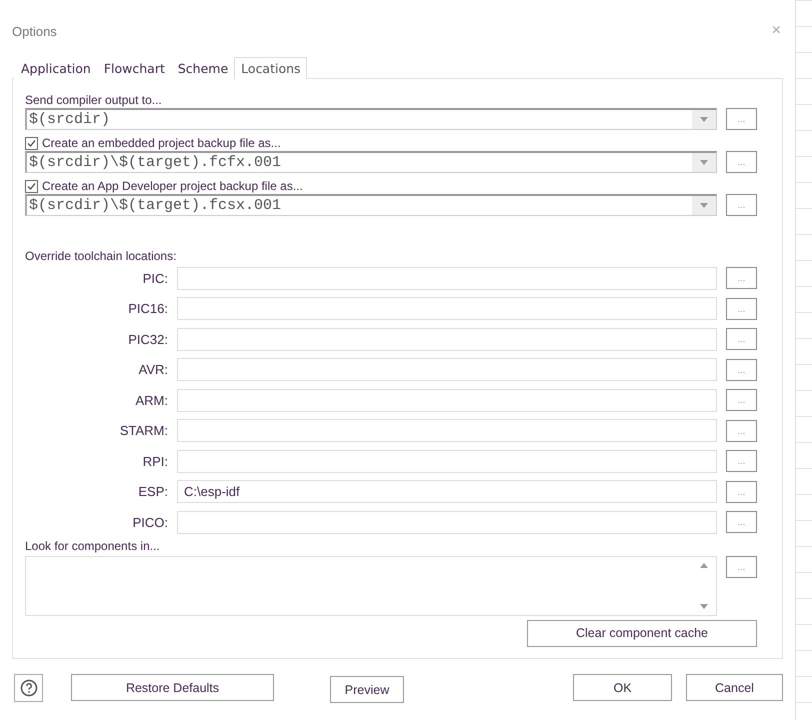  What do you see at coordinates (371, 162) in the screenshot?
I see `backup-combo: $(srcdir)\$(target).fcfx.001` at bounding box center [371, 162].